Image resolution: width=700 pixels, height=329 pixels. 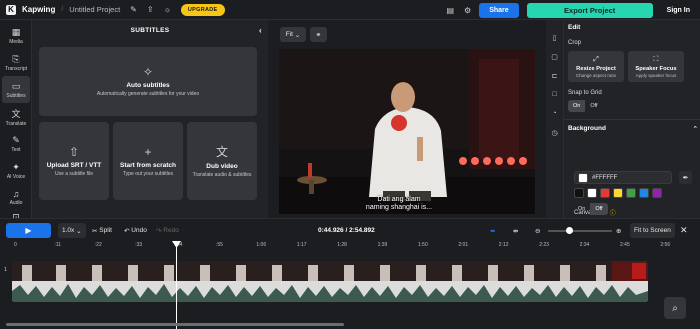 I want to click on zoom-out-icon: ⊖, so click(x=537, y=230).